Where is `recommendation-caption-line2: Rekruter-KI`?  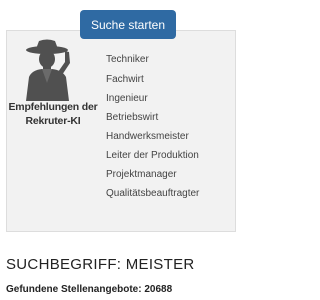
recommendation-caption-line2: Rekruter-KI is located at coordinates (53, 121).